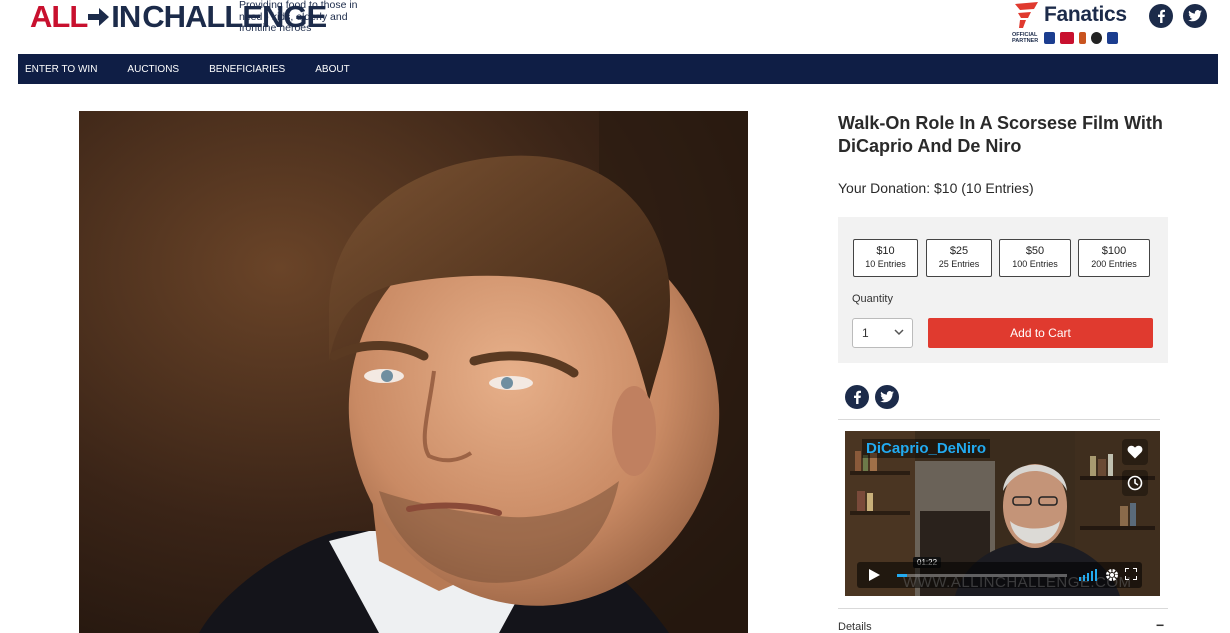 The height and width of the screenshot is (633, 1230). Describe the element at coordinates (1082, 38) in the screenshot. I see `nba-logo-icon` at that location.